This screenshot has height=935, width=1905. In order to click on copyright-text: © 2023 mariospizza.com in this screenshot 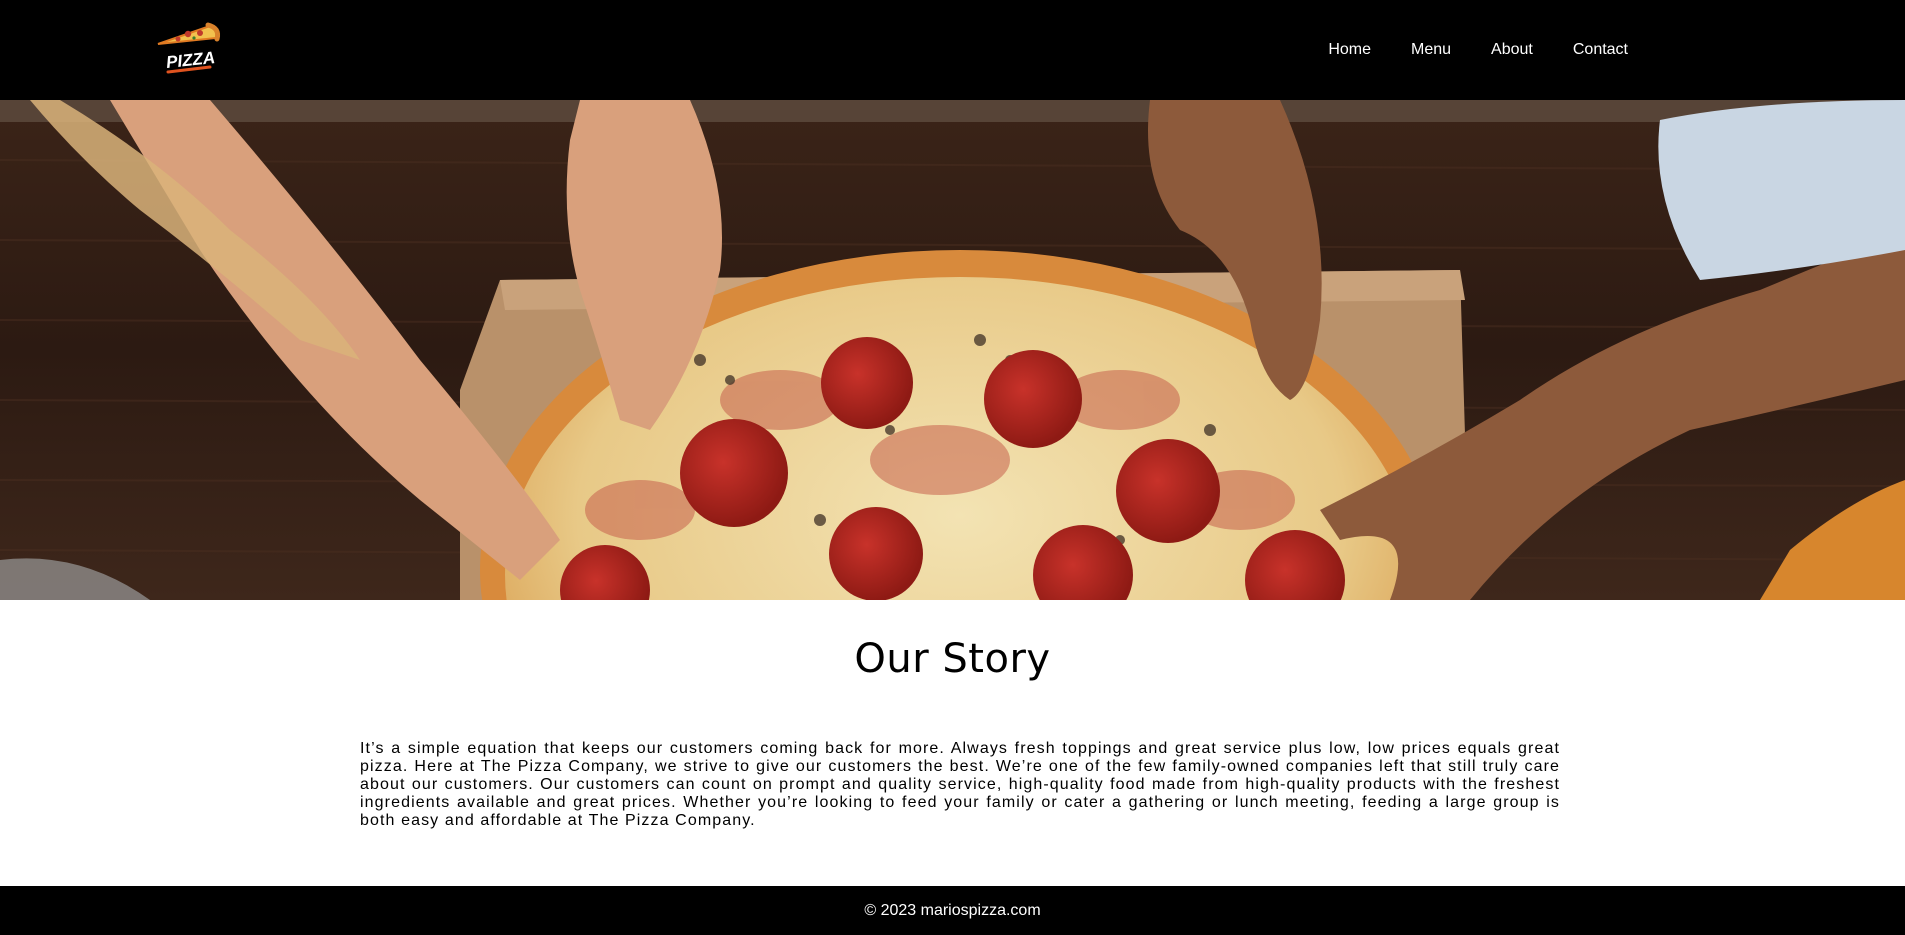, I will do `click(952, 910)`.